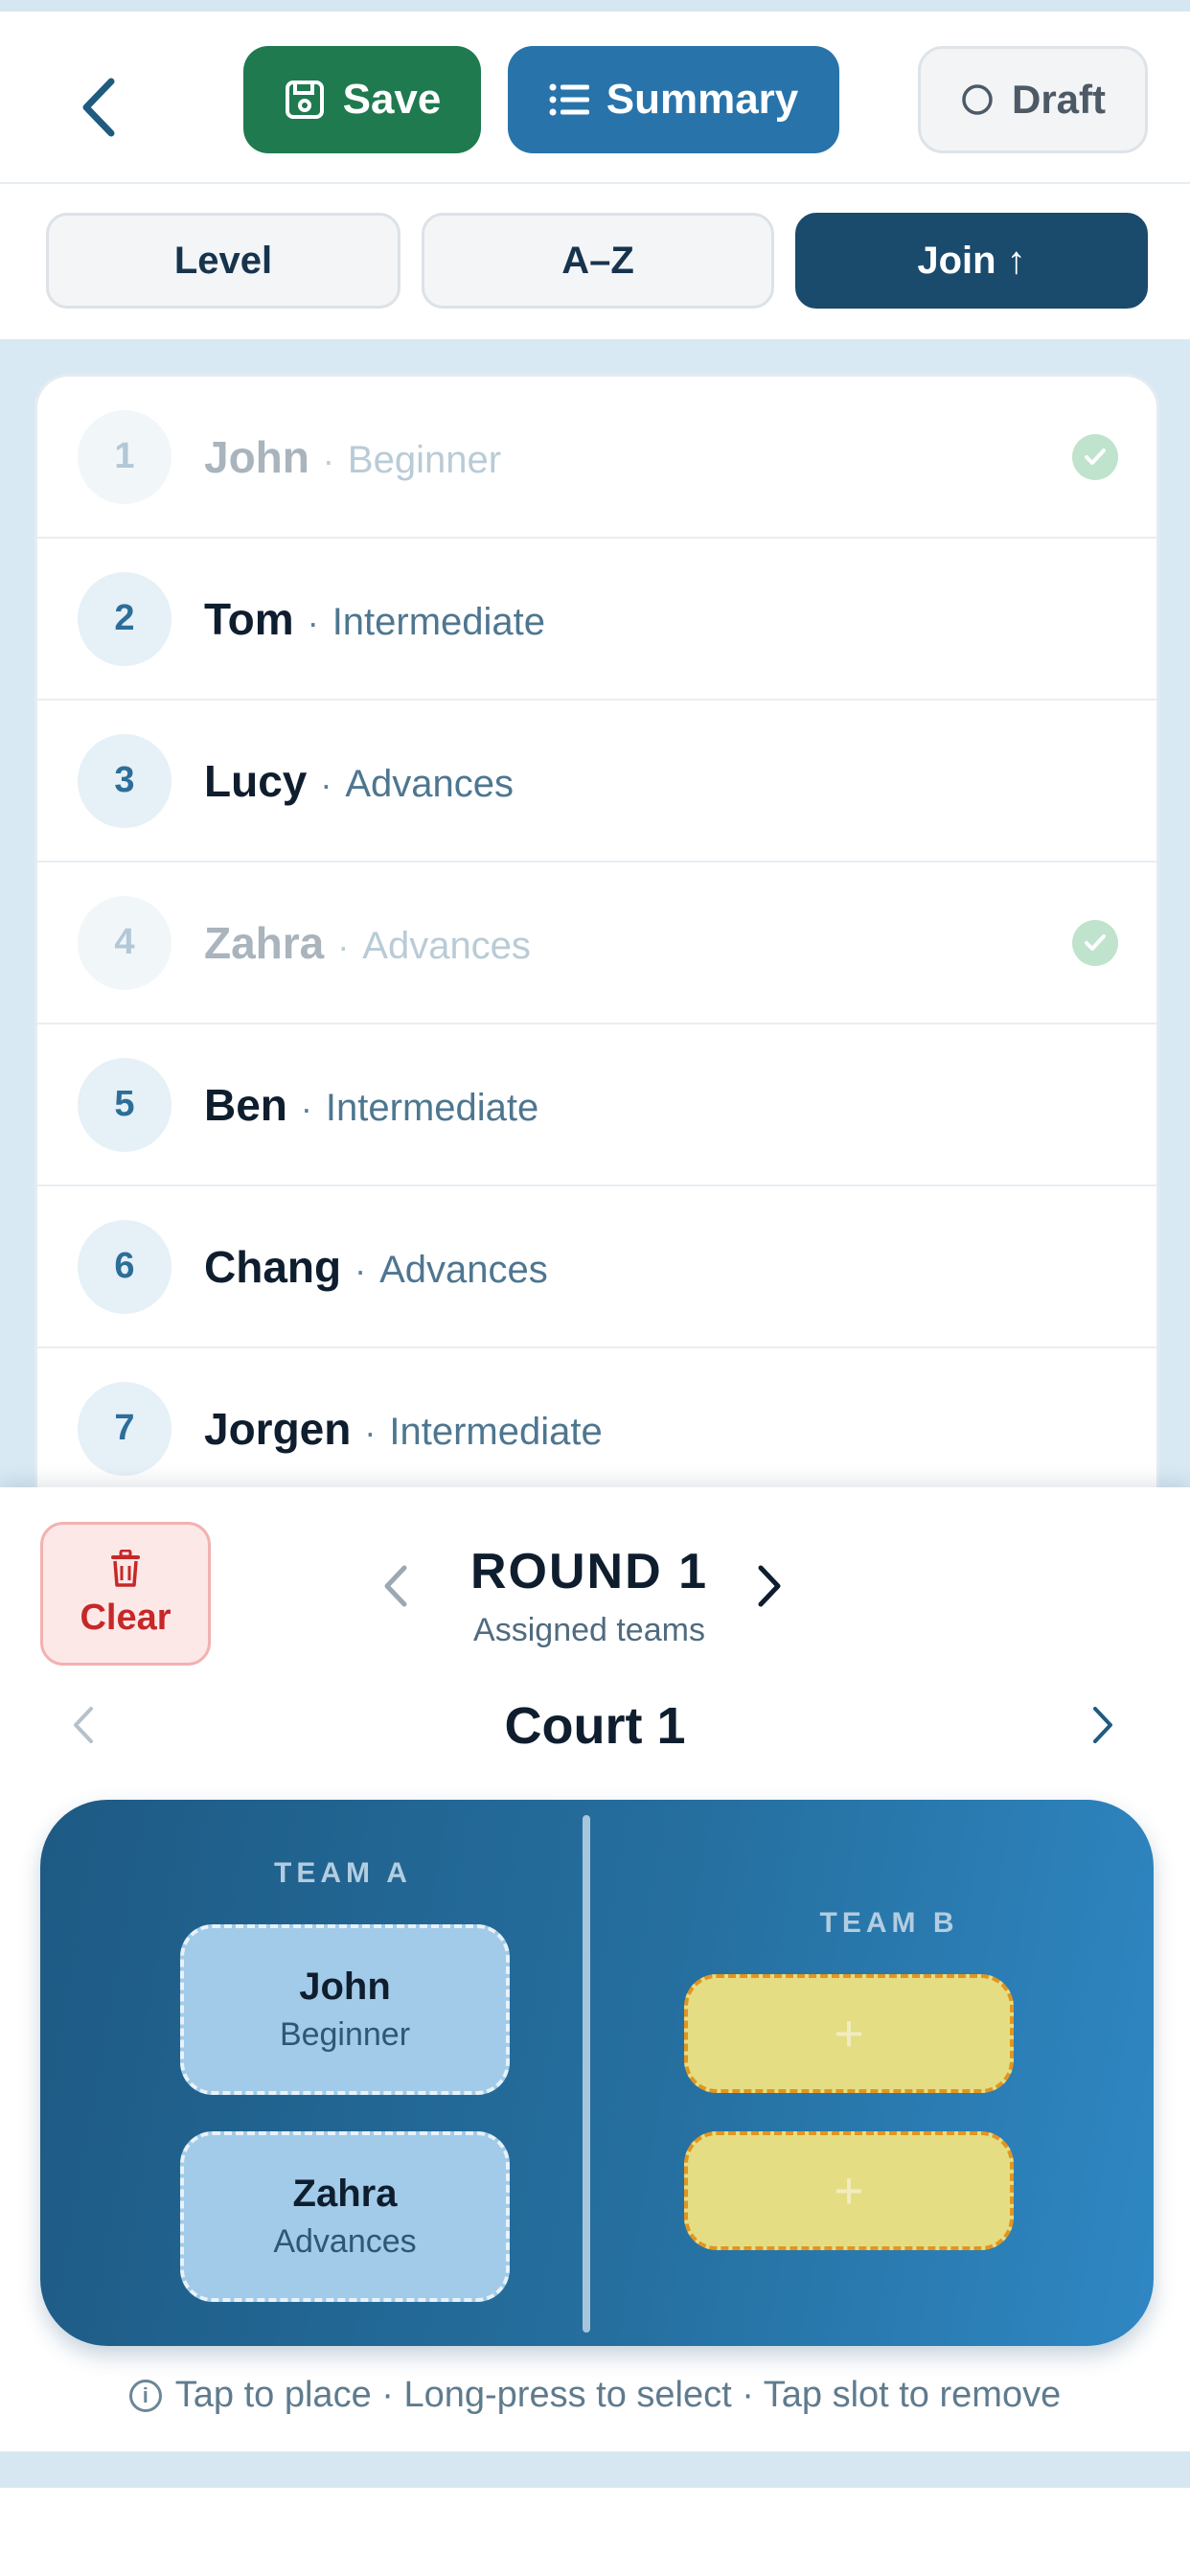  Describe the element at coordinates (978, 99) in the screenshot. I see `empty-circle-icon` at that location.